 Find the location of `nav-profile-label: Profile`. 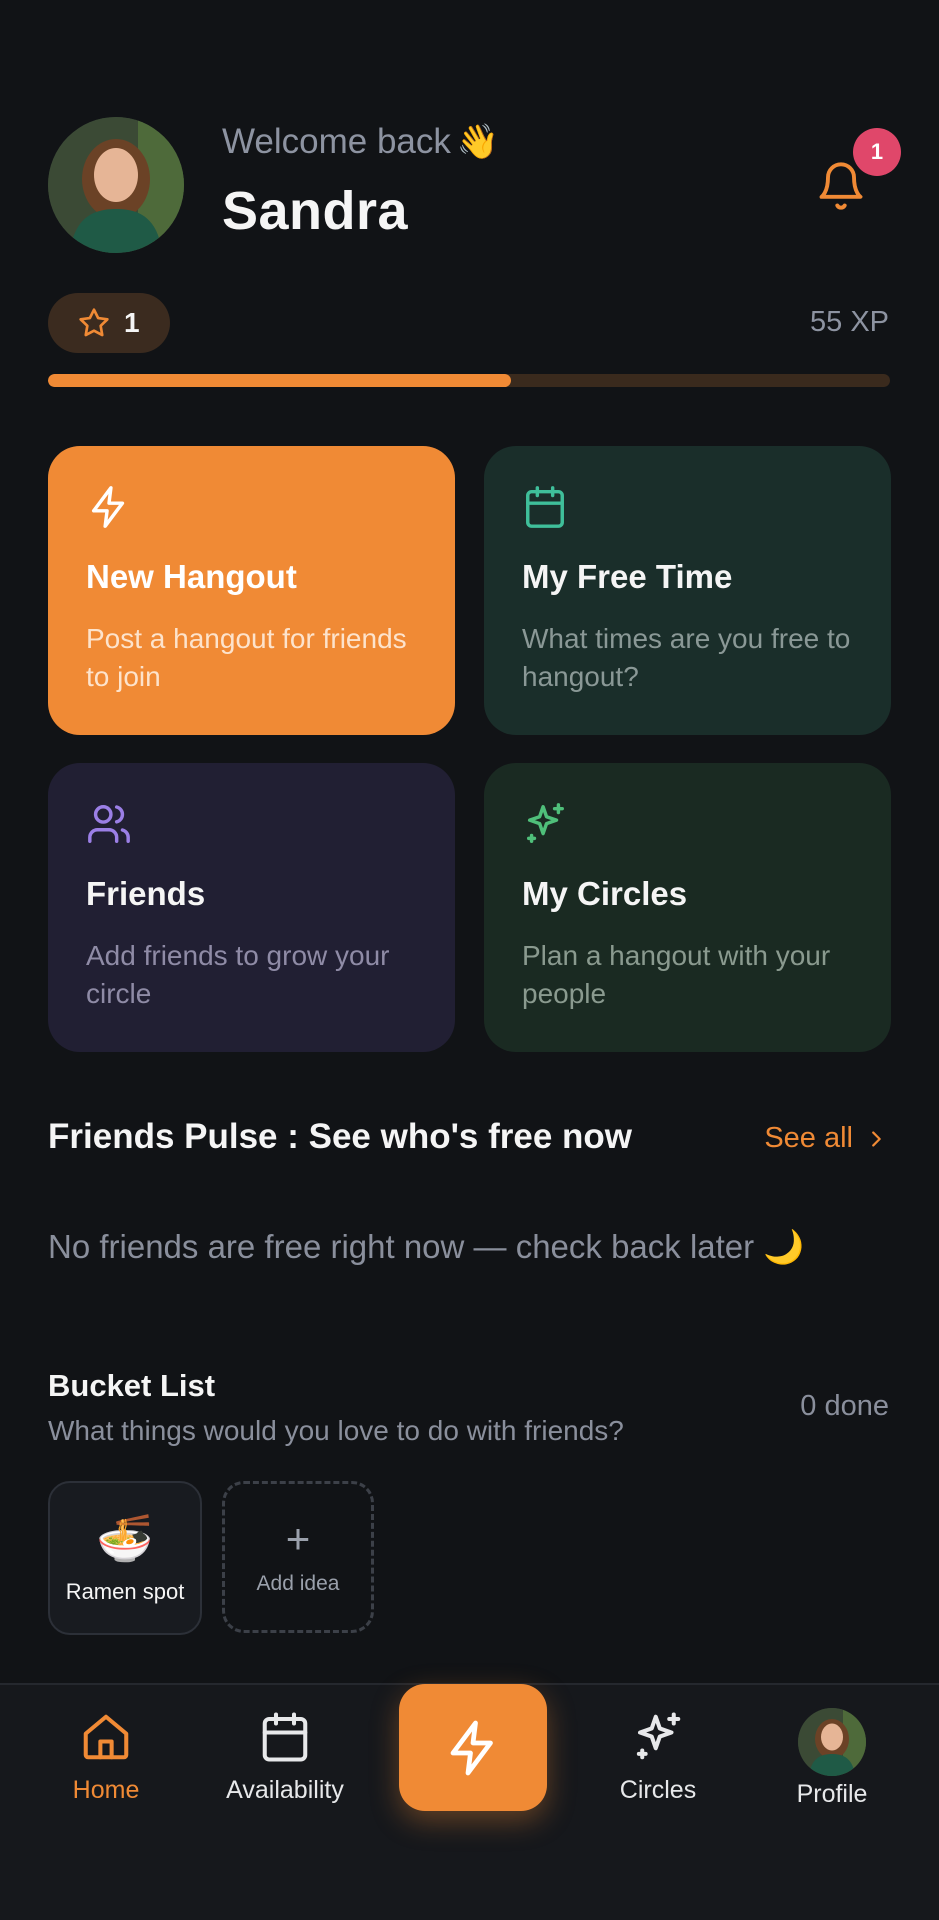

nav-profile-label: Profile is located at coordinates (832, 1794).